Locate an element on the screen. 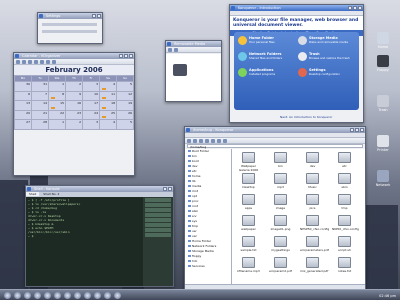 The image size is (400, 300). konqueror-launcher-icon is located at coordinates (27, 295).